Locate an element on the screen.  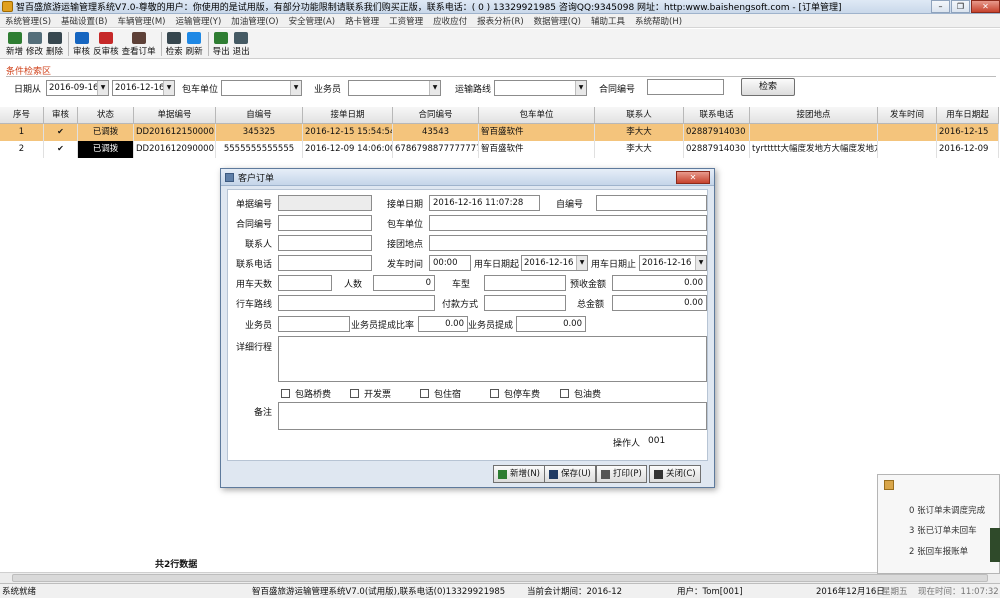
edit-button: 修改 is located at coordinates (34, 43).